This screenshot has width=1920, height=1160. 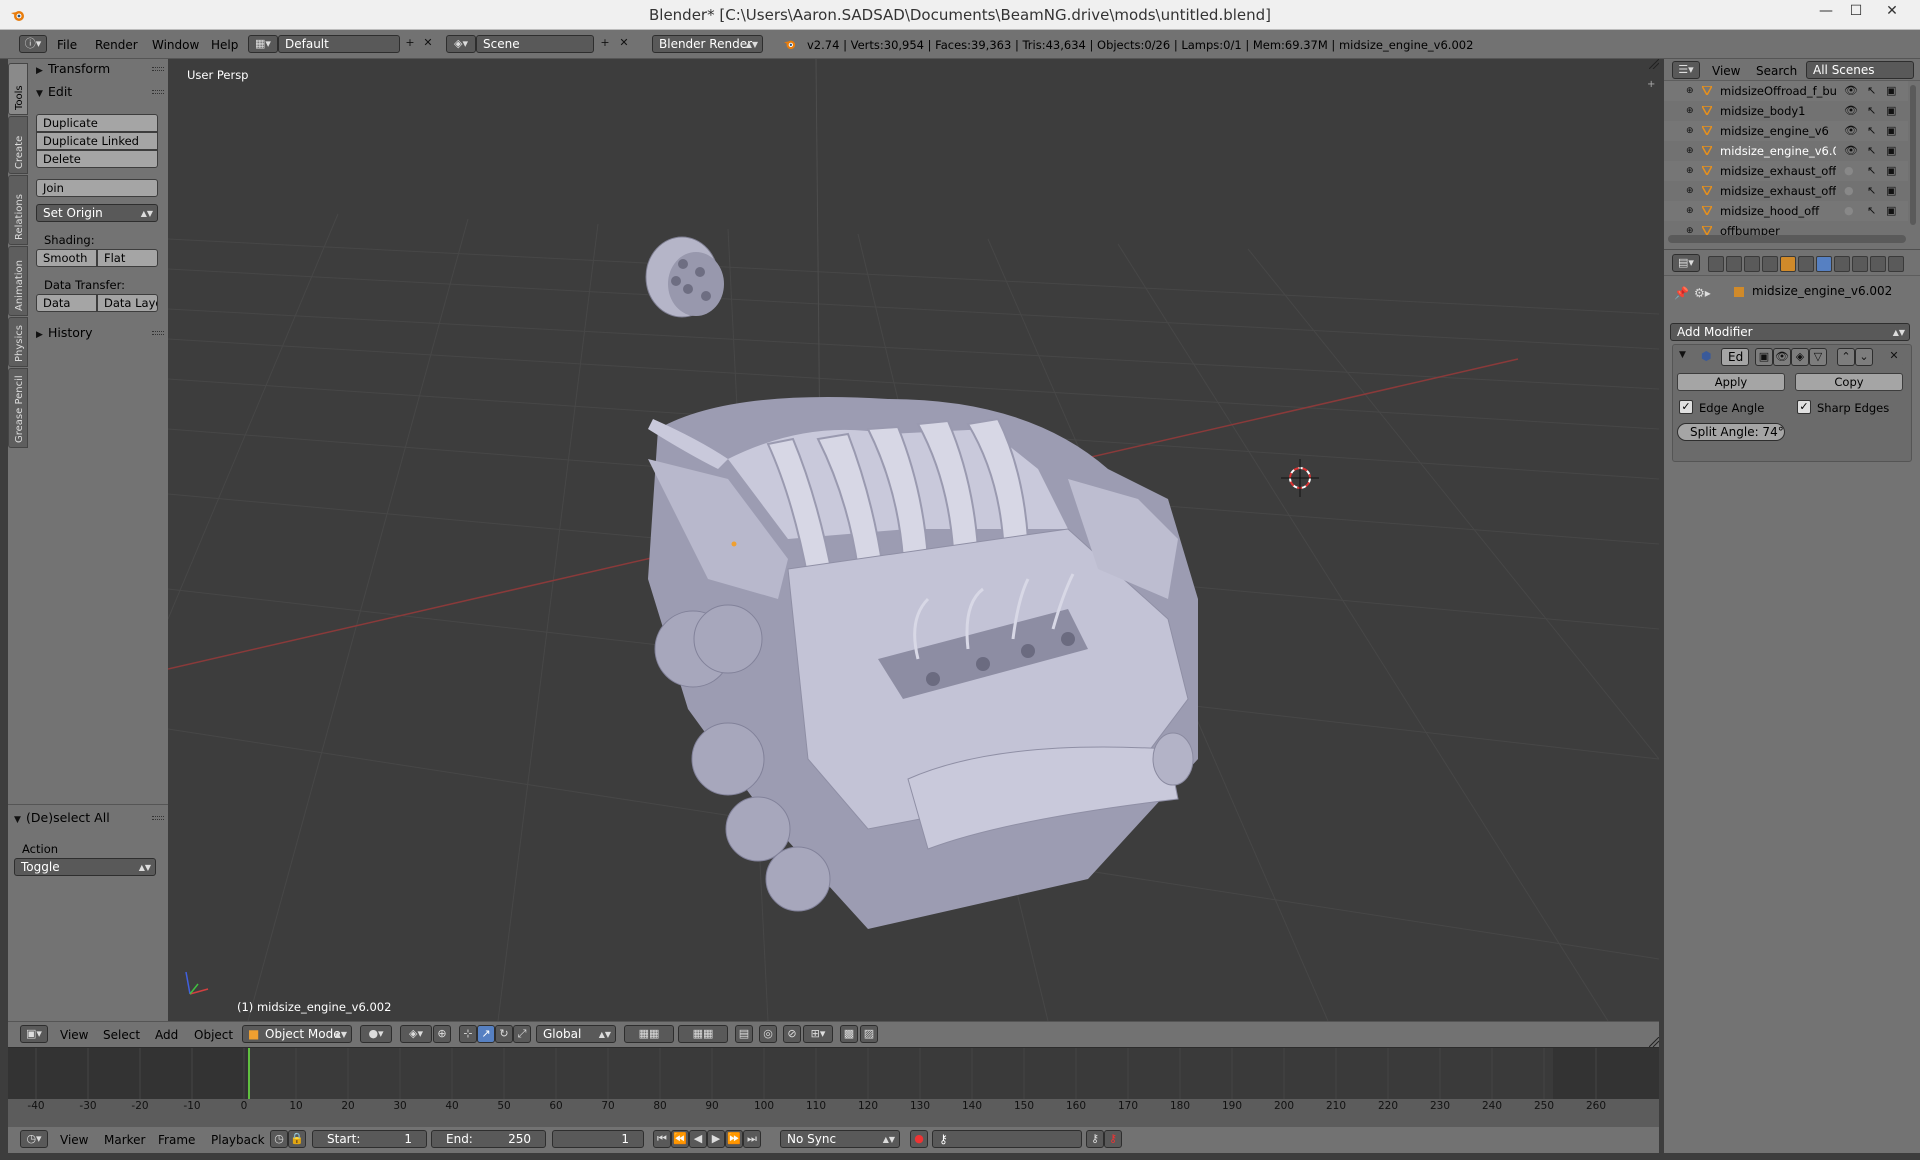 I want to click on object-name: midsize_engine_v6.002, so click(x=1778, y=151).